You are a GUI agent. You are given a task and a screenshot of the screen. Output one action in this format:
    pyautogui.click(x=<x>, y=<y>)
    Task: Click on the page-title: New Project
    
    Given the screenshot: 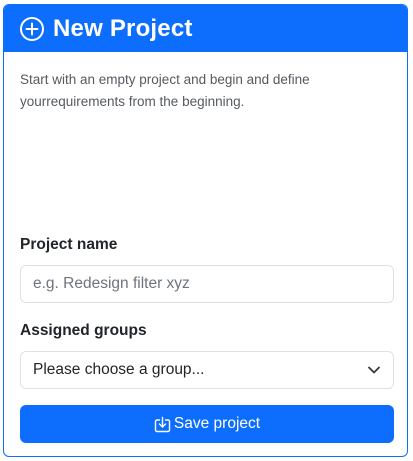 What is the action you would take?
    pyautogui.click(x=123, y=28)
    